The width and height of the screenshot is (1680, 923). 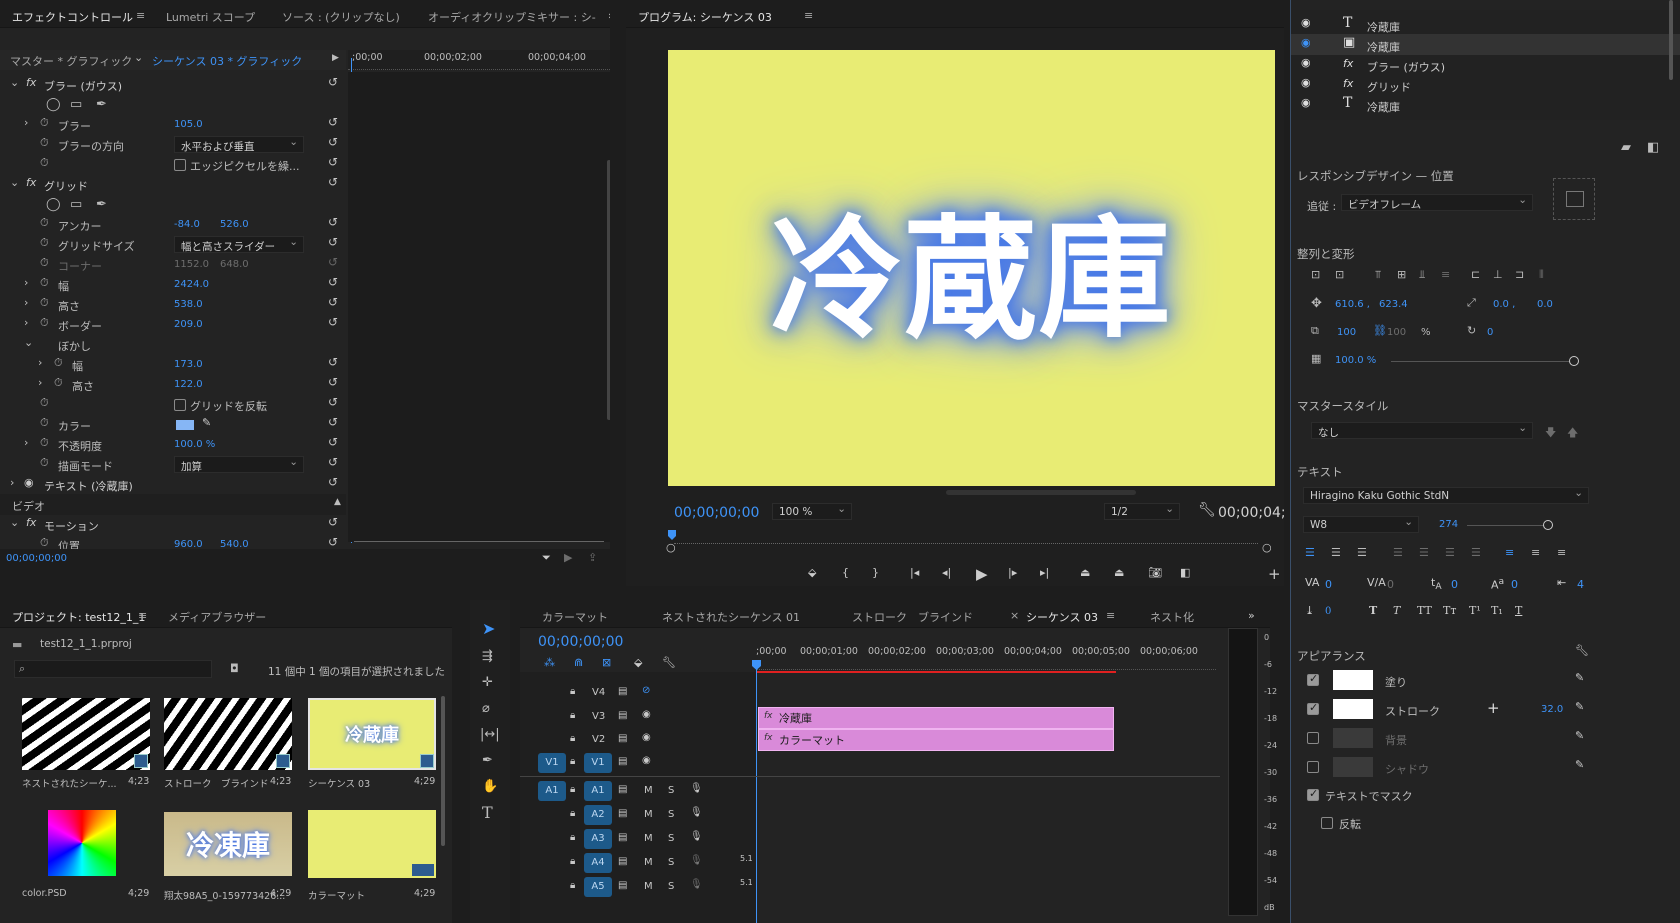 What do you see at coordinates (36, 558) in the screenshot?
I see `ec-current-time: 00;00;00;00` at bounding box center [36, 558].